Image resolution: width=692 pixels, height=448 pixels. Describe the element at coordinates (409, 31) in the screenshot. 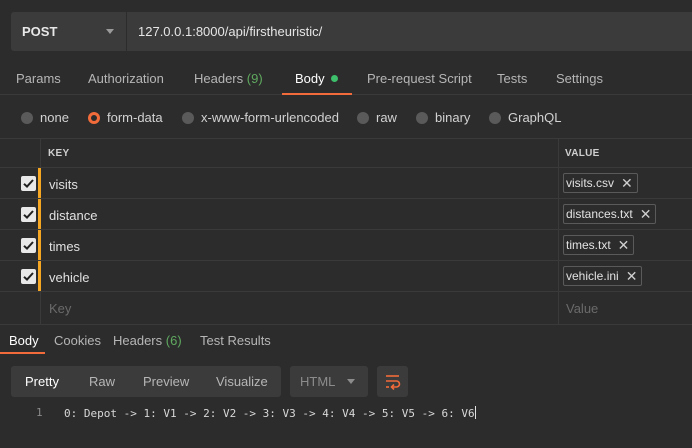

I see `url-input: 127.0.0.1:8000/api/firstheuristic/` at that location.